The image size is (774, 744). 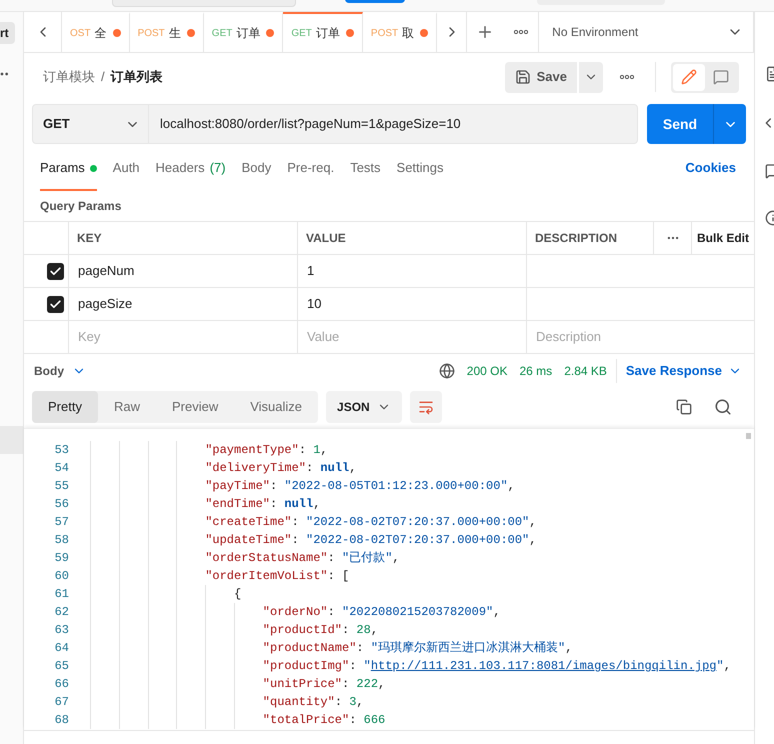 What do you see at coordinates (7, 33) in the screenshot?
I see `import-button: rt` at bounding box center [7, 33].